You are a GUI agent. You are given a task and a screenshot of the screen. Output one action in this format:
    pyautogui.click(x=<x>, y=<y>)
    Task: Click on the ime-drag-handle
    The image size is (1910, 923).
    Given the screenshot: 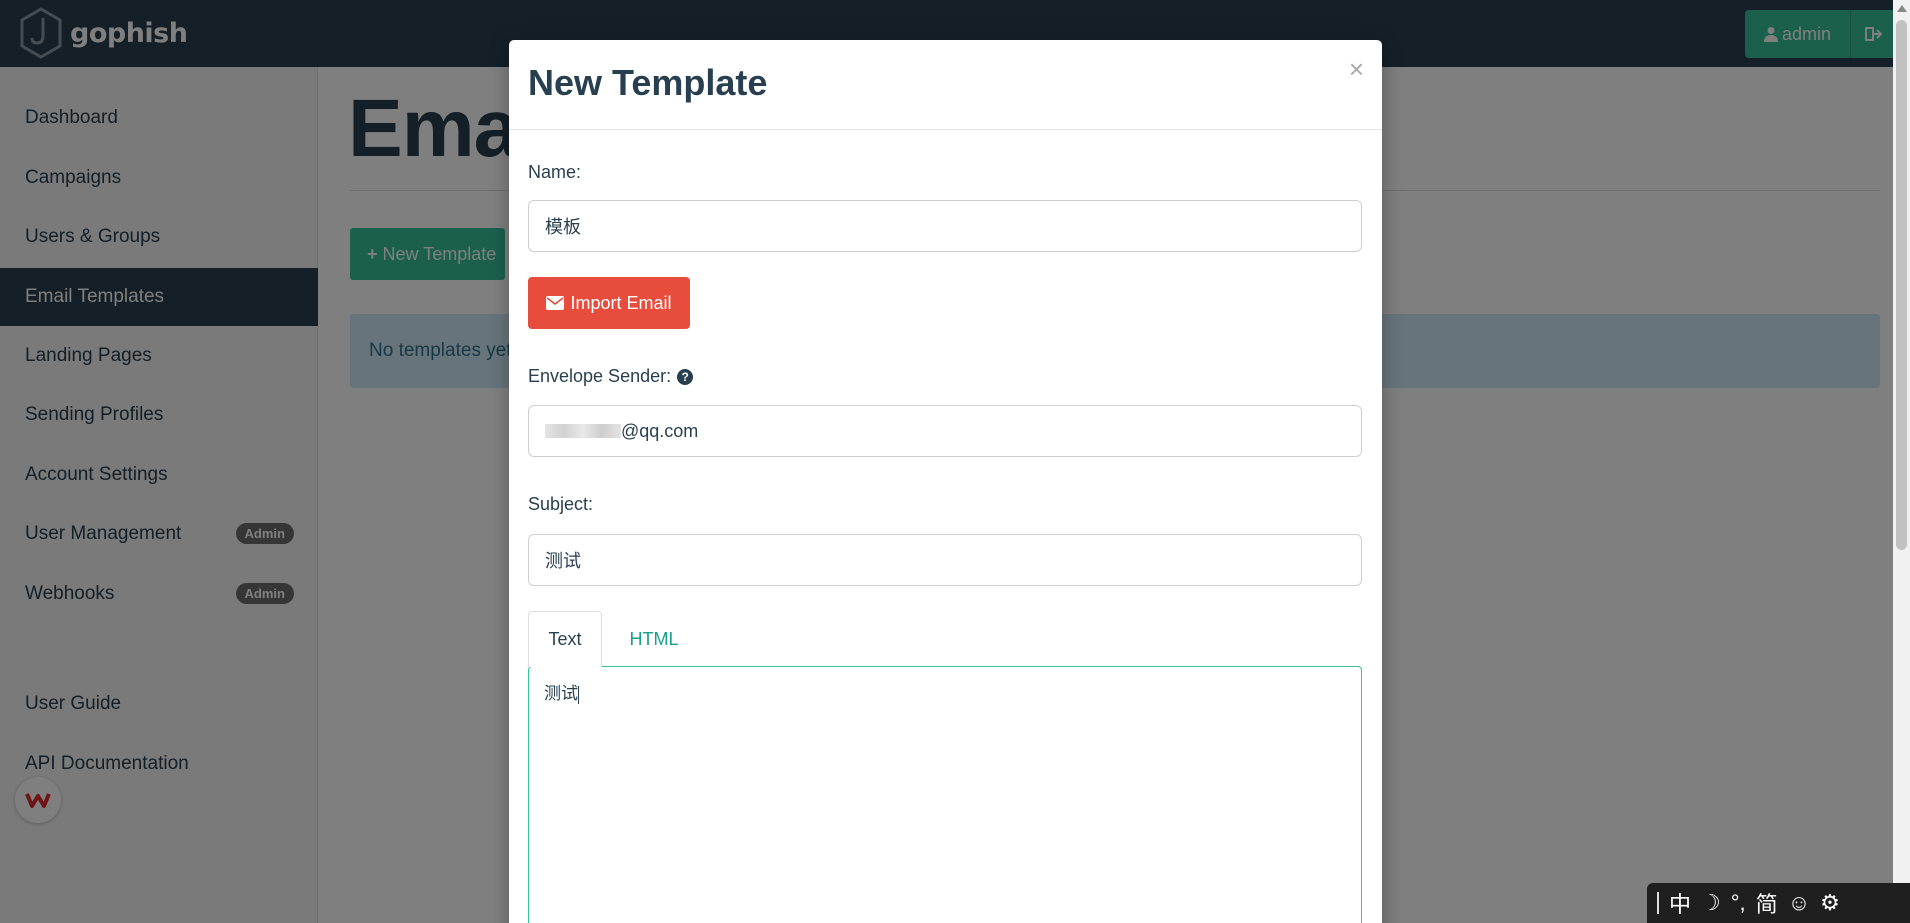 What is the action you would take?
    pyautogui.click(x=1658, y=903)
    